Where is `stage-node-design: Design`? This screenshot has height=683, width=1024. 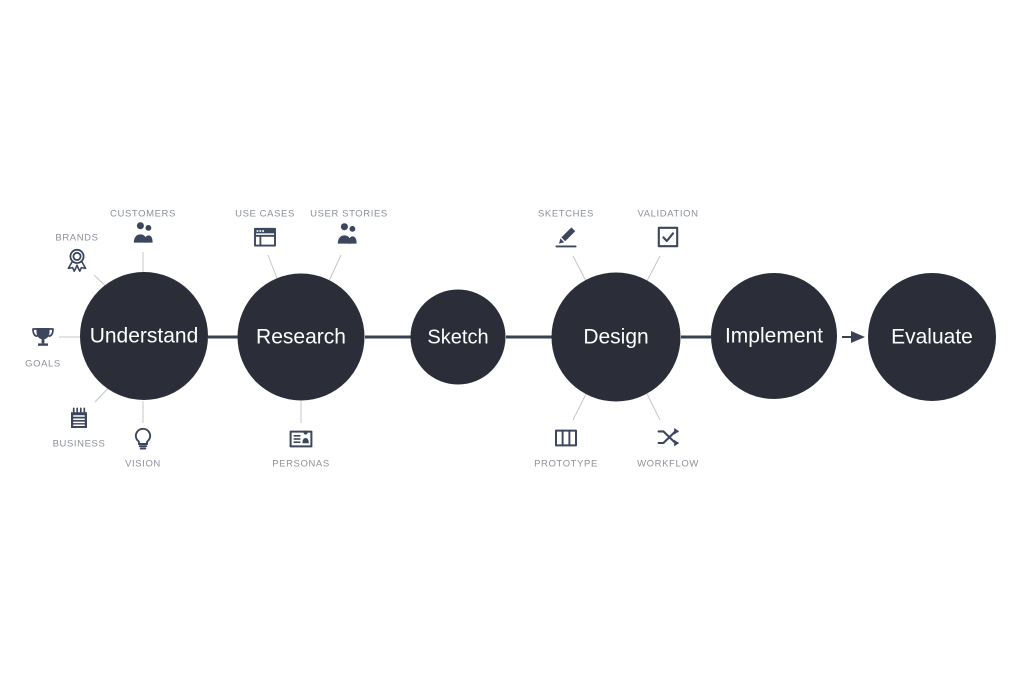
stage-node-design: Design is located at coordinates (616, 337).